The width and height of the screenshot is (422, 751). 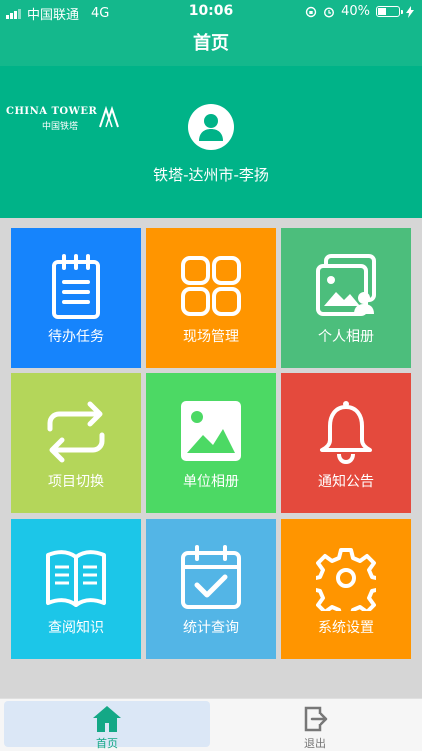 I want to click on tile-pending-tasks: 待办任务, so click(x=76, y=298).